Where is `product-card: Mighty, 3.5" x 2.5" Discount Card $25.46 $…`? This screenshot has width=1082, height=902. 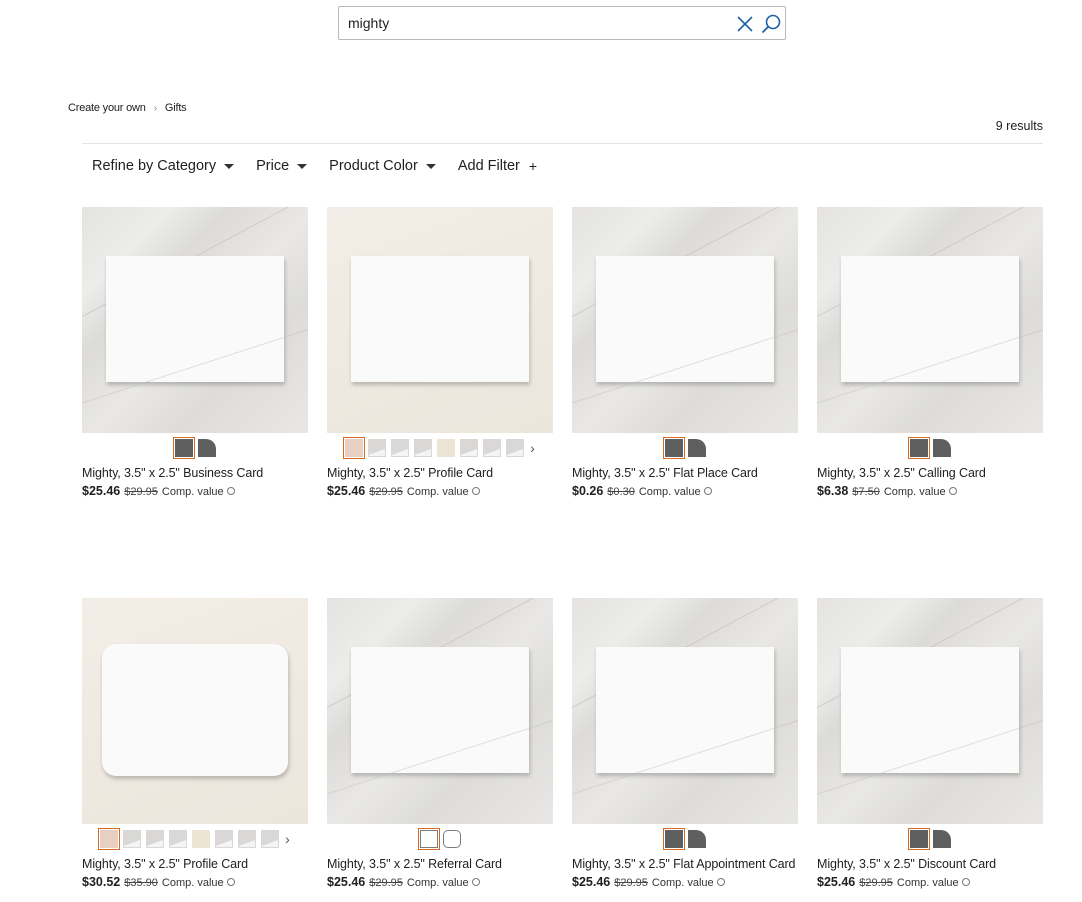 product-card: Mighty, 3.5" x 2.5" Discount Card $25.46 $… is located at coordinates (930, 743).